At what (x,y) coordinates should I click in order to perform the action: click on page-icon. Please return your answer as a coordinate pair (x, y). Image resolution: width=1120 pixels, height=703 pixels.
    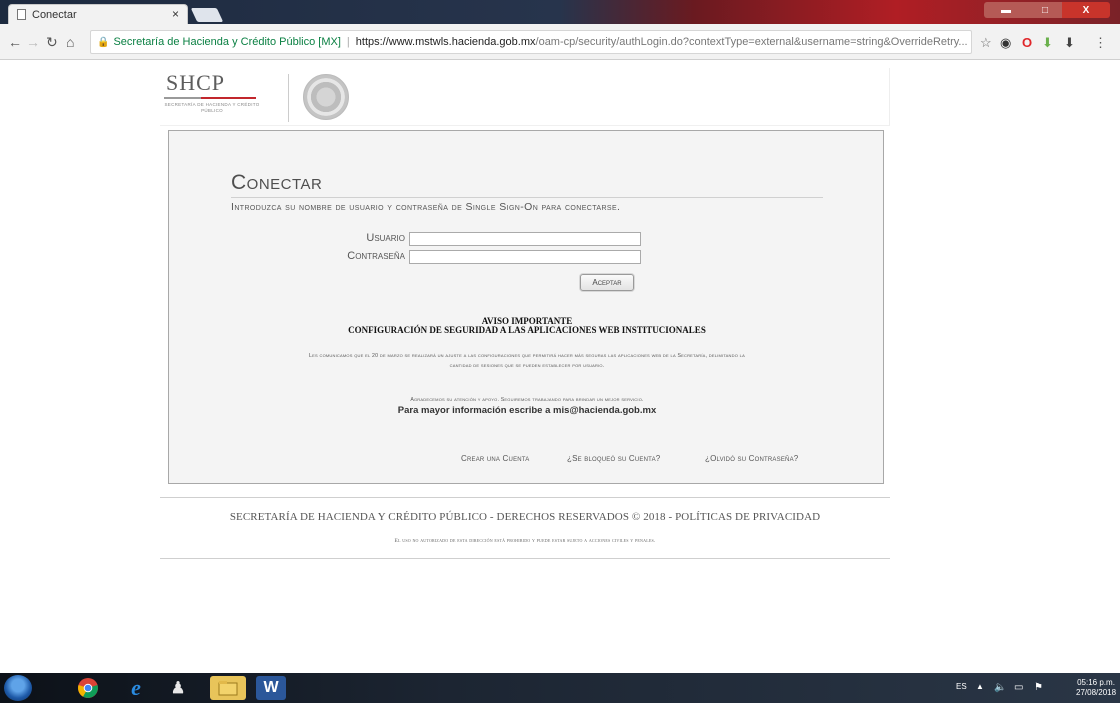
    Looking at the image, I should click on (21, 14).